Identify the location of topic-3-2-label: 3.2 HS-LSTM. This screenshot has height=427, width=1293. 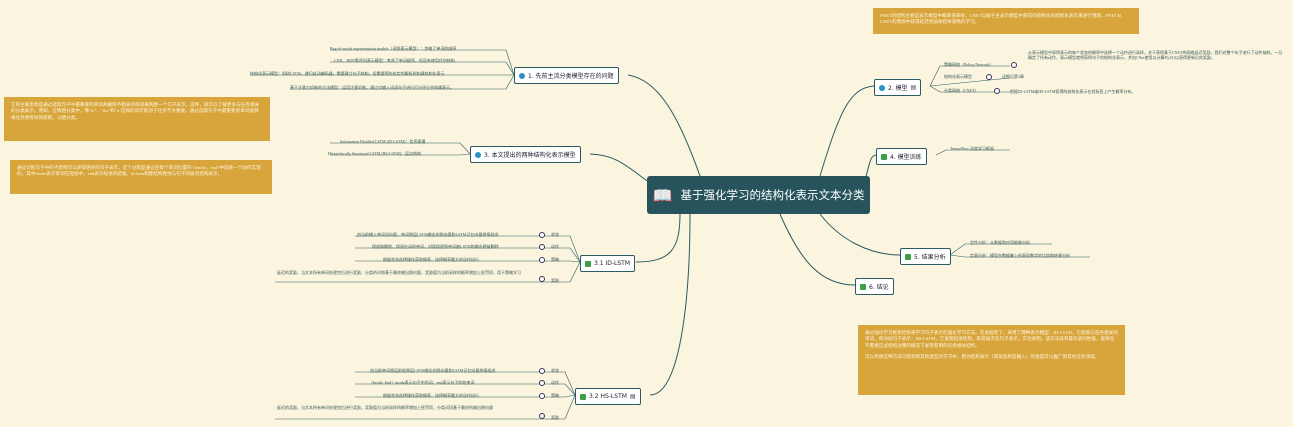
(608, 396).